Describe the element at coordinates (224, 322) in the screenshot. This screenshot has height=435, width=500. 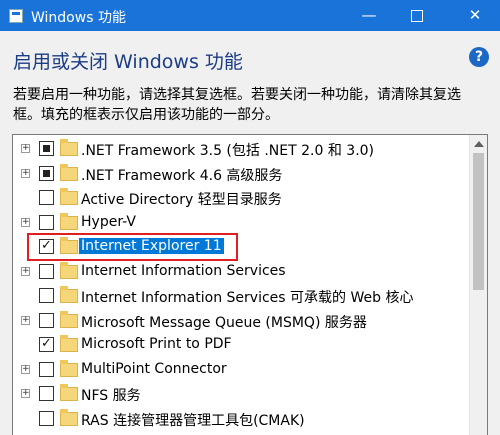
I see `feature-label: Microsoft Message Queue (MSMQ) 服务器` at that location.